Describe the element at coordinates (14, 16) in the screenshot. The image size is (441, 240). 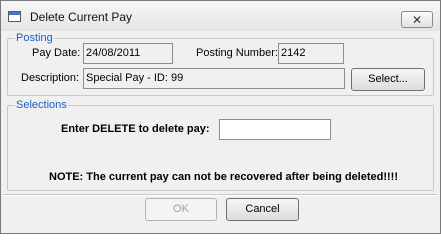
I see `window-icon` at that location.